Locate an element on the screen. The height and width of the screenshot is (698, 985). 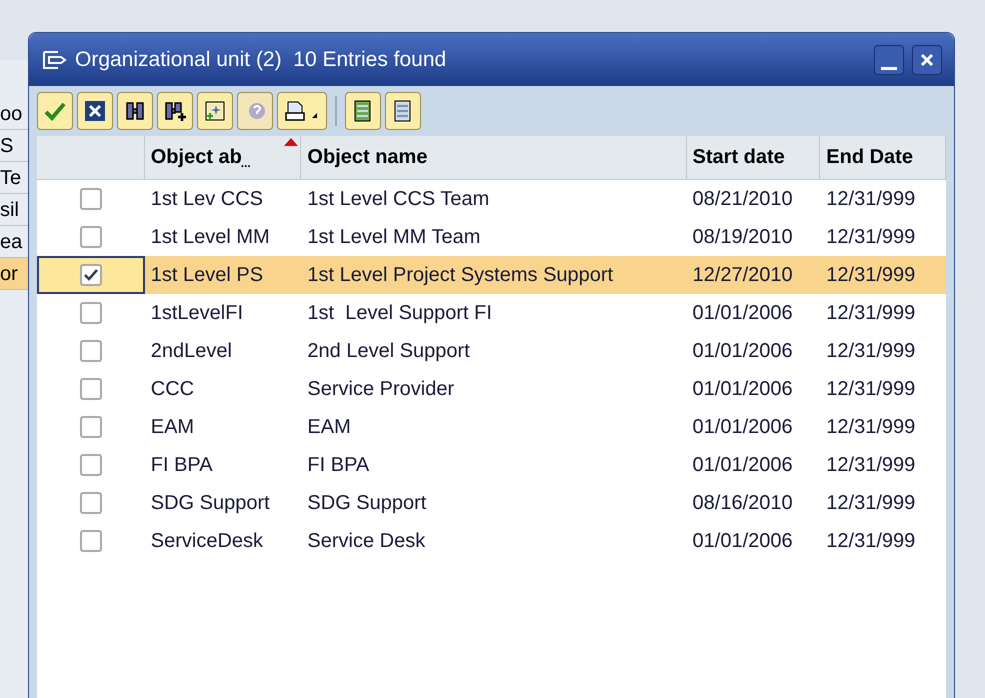
table-cell-text: 2nd Level Support is located at coordinates (388, 351).